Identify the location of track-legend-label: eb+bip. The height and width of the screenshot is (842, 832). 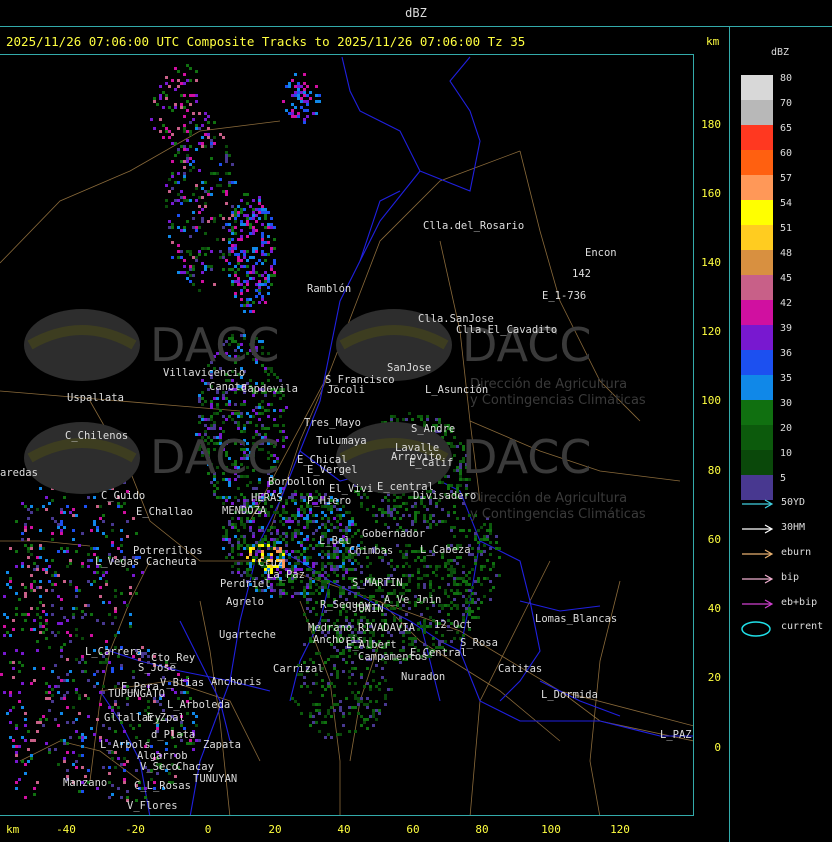
(799, 602).